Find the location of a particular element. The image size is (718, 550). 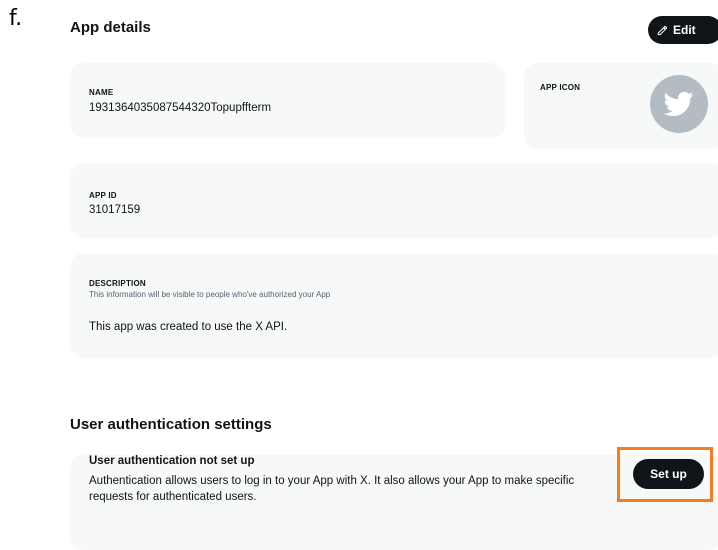

user-auth-status-heading: User authentication not set up is located at coordinates (172, 461).